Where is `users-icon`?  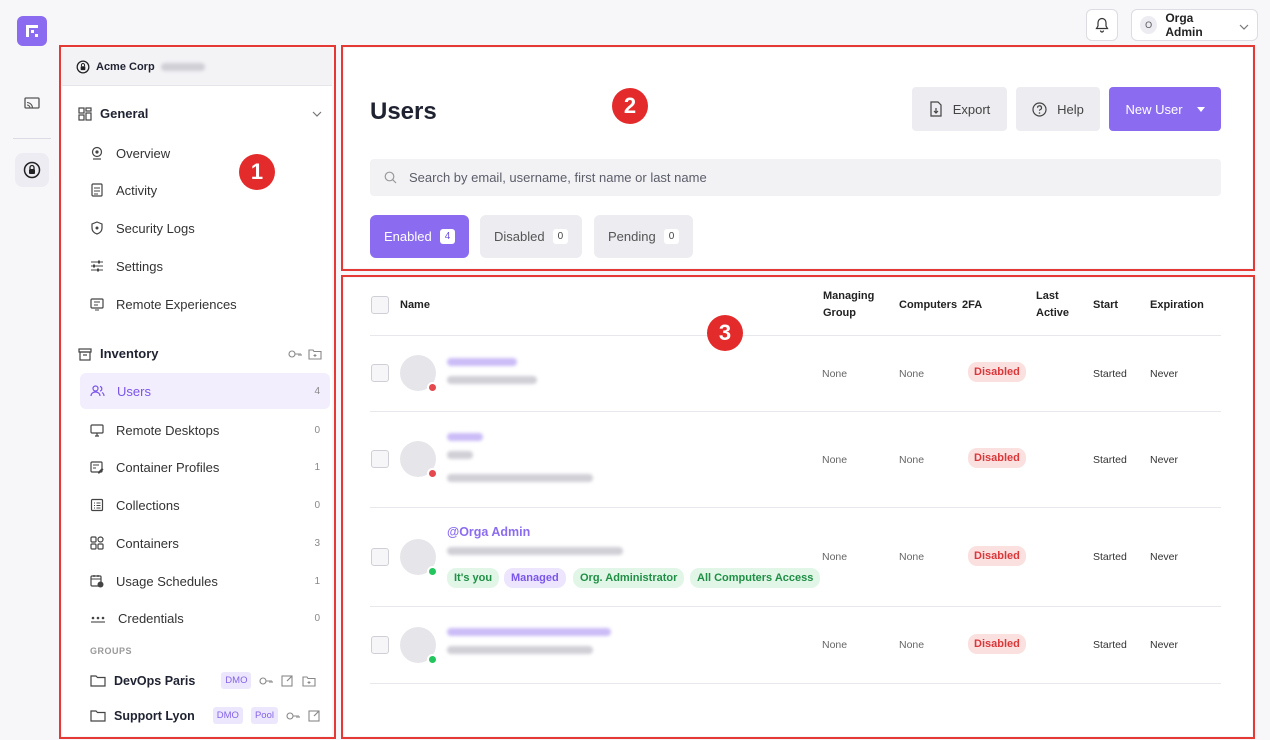 users-icon is located at coordinates (97, 391).